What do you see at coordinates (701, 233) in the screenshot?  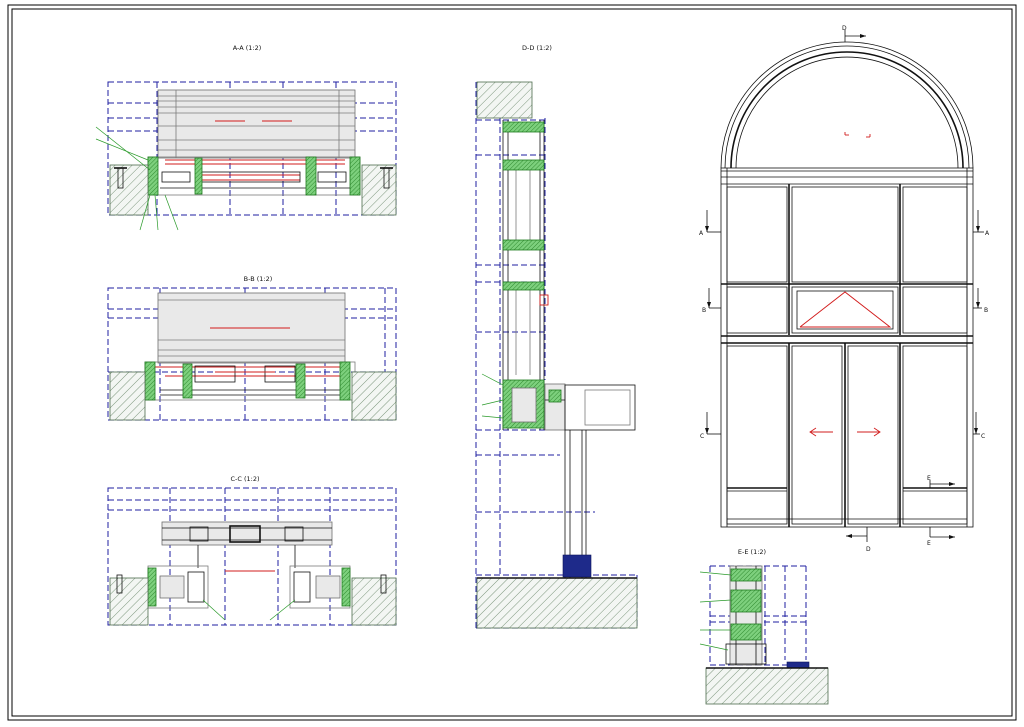 I see `marker-a-left: A` at bounding box center [701, 233].